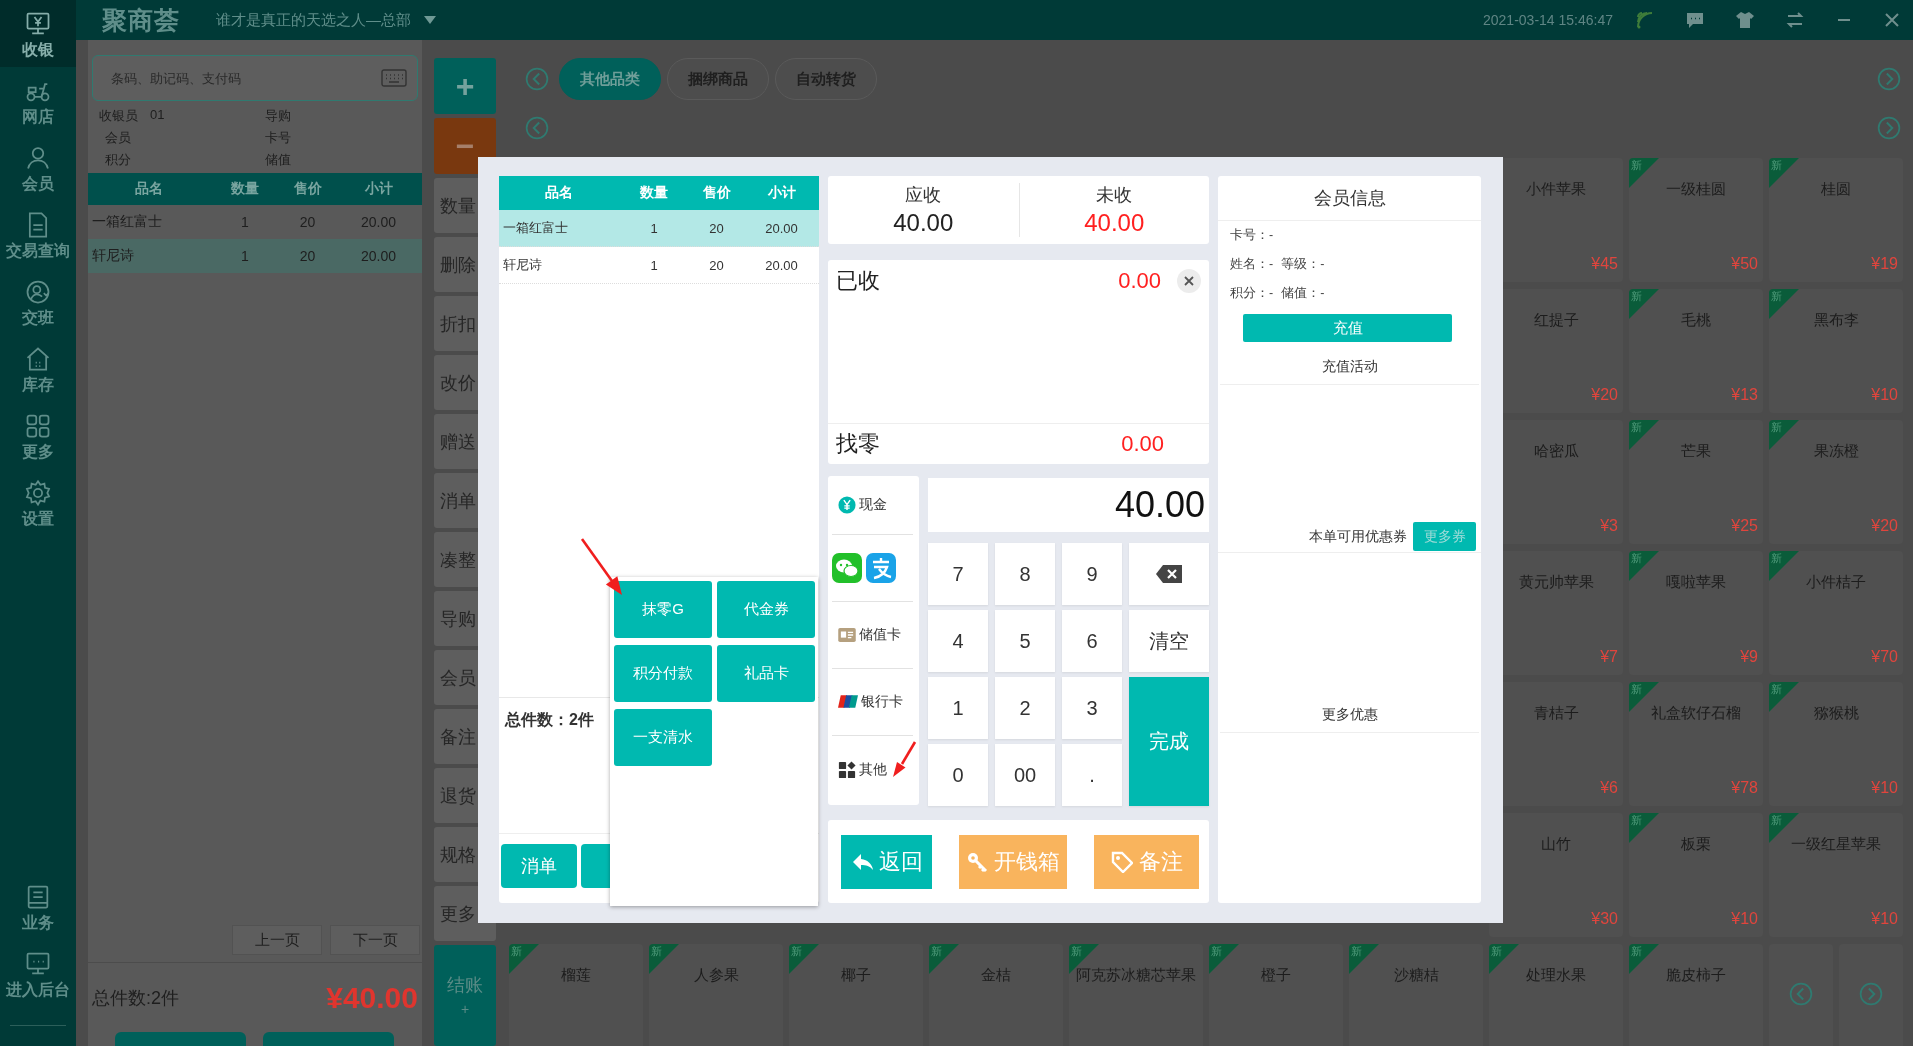 The height and width of the screenshot is (1046, 1913). I want to click on keypad-key: 1, so click(958, 708).